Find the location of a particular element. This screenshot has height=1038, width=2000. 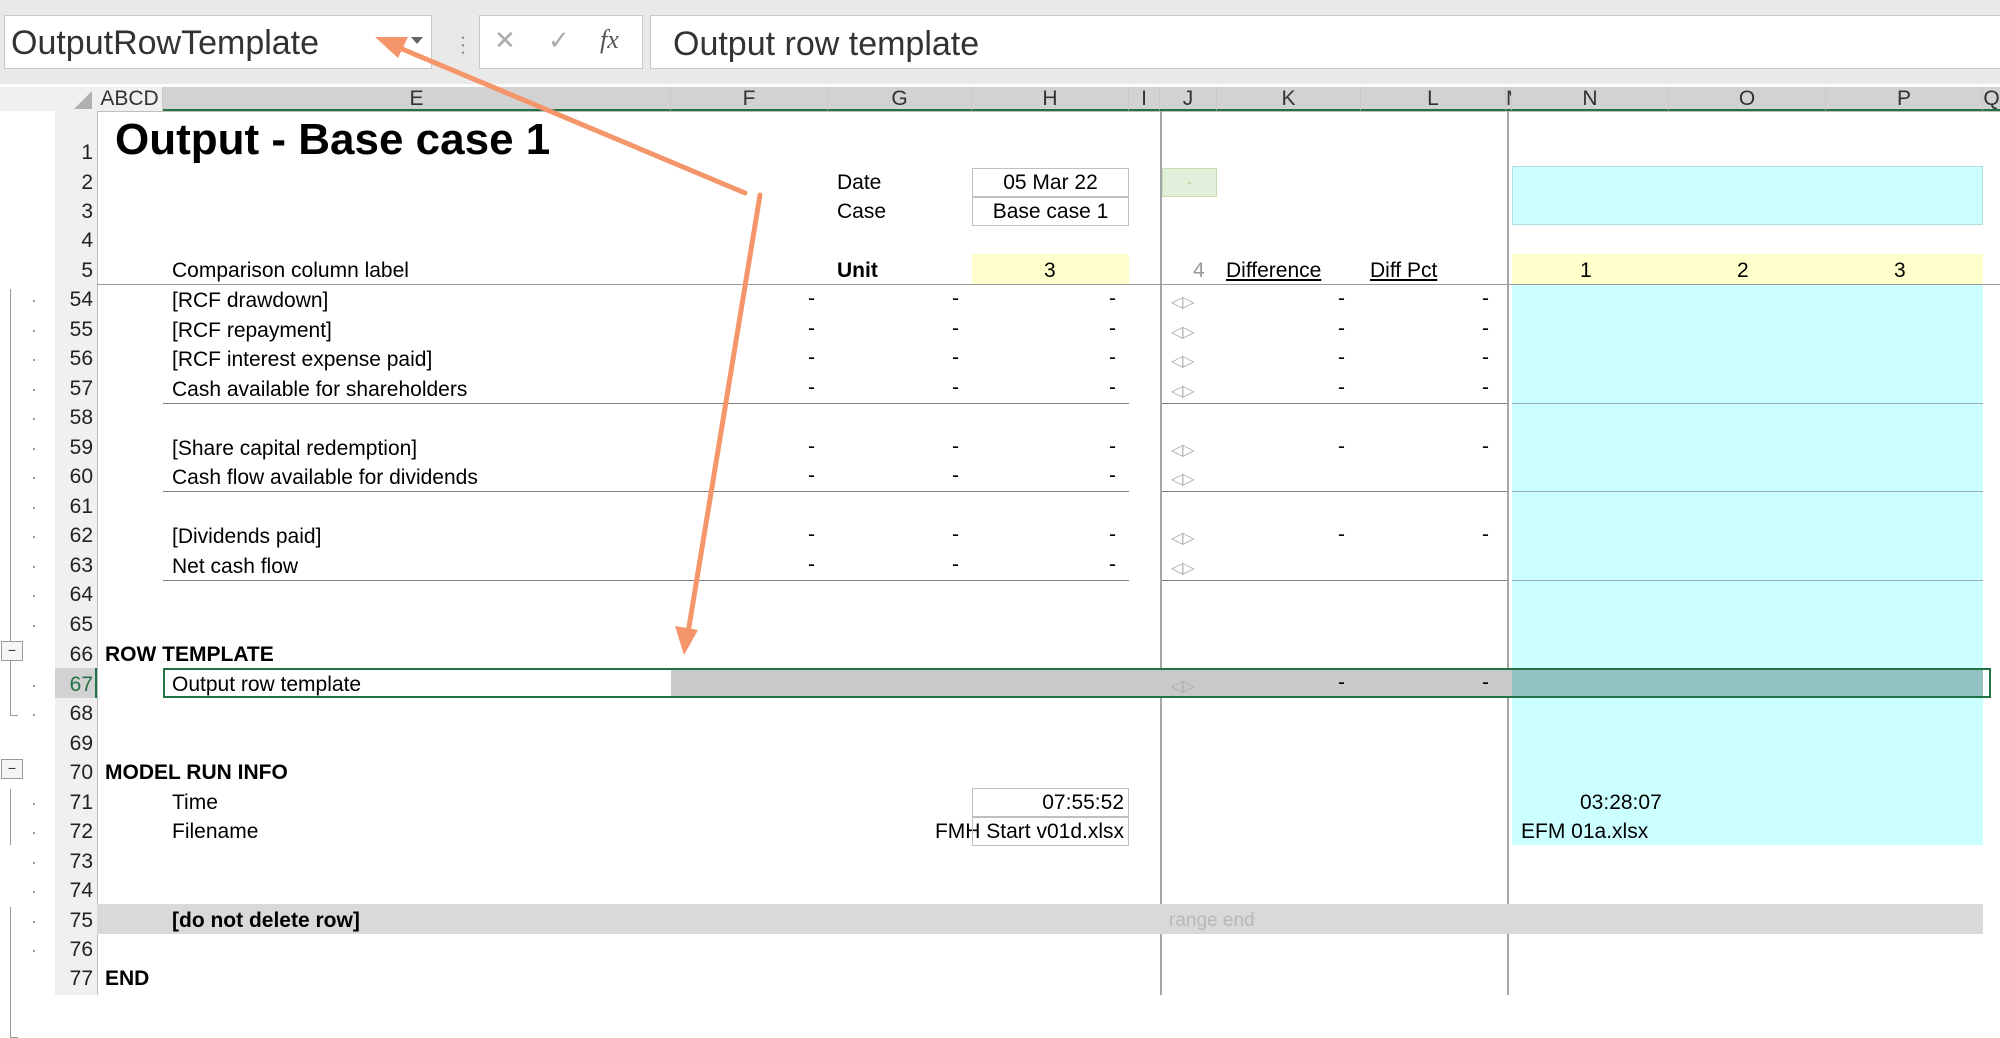

annotation-arrows is located at coordinates (569, 346).